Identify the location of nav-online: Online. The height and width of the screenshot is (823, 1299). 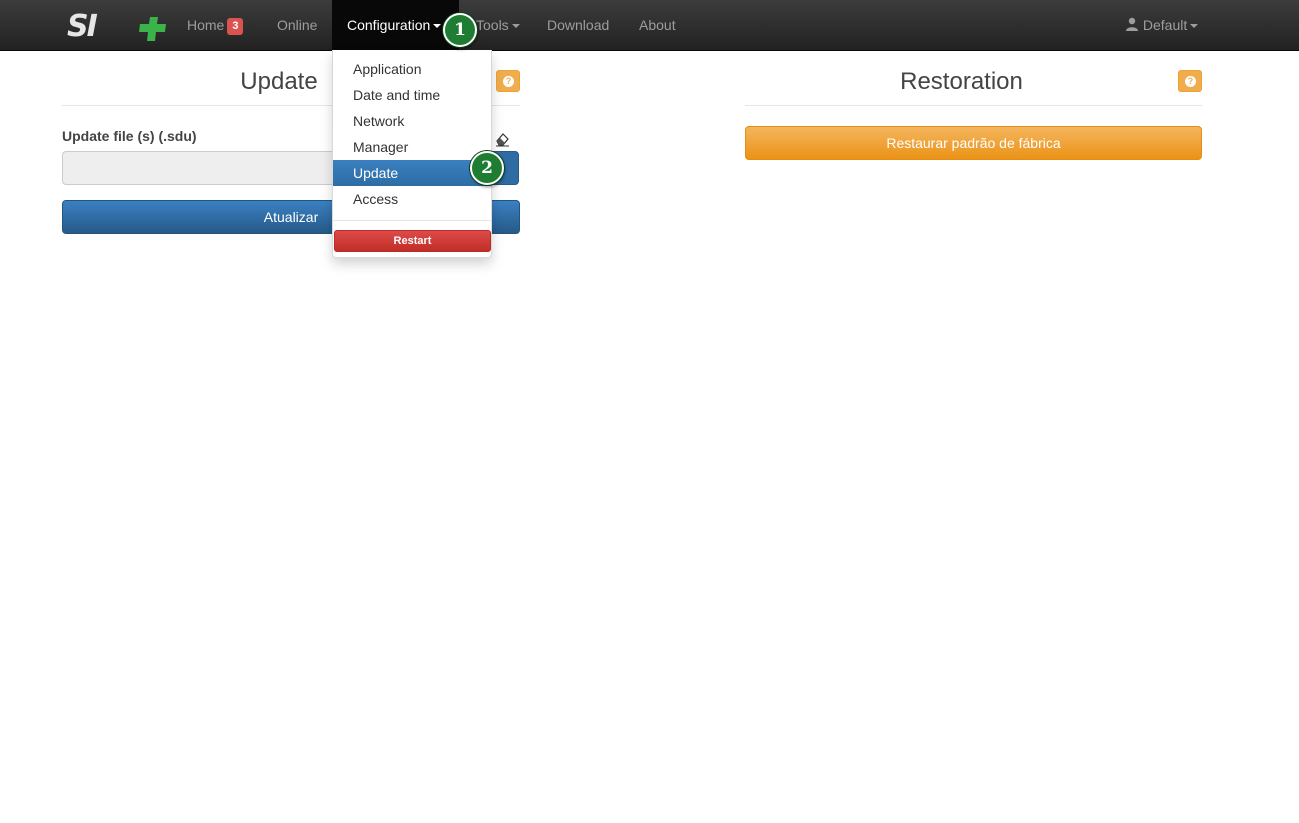
(297, 25).